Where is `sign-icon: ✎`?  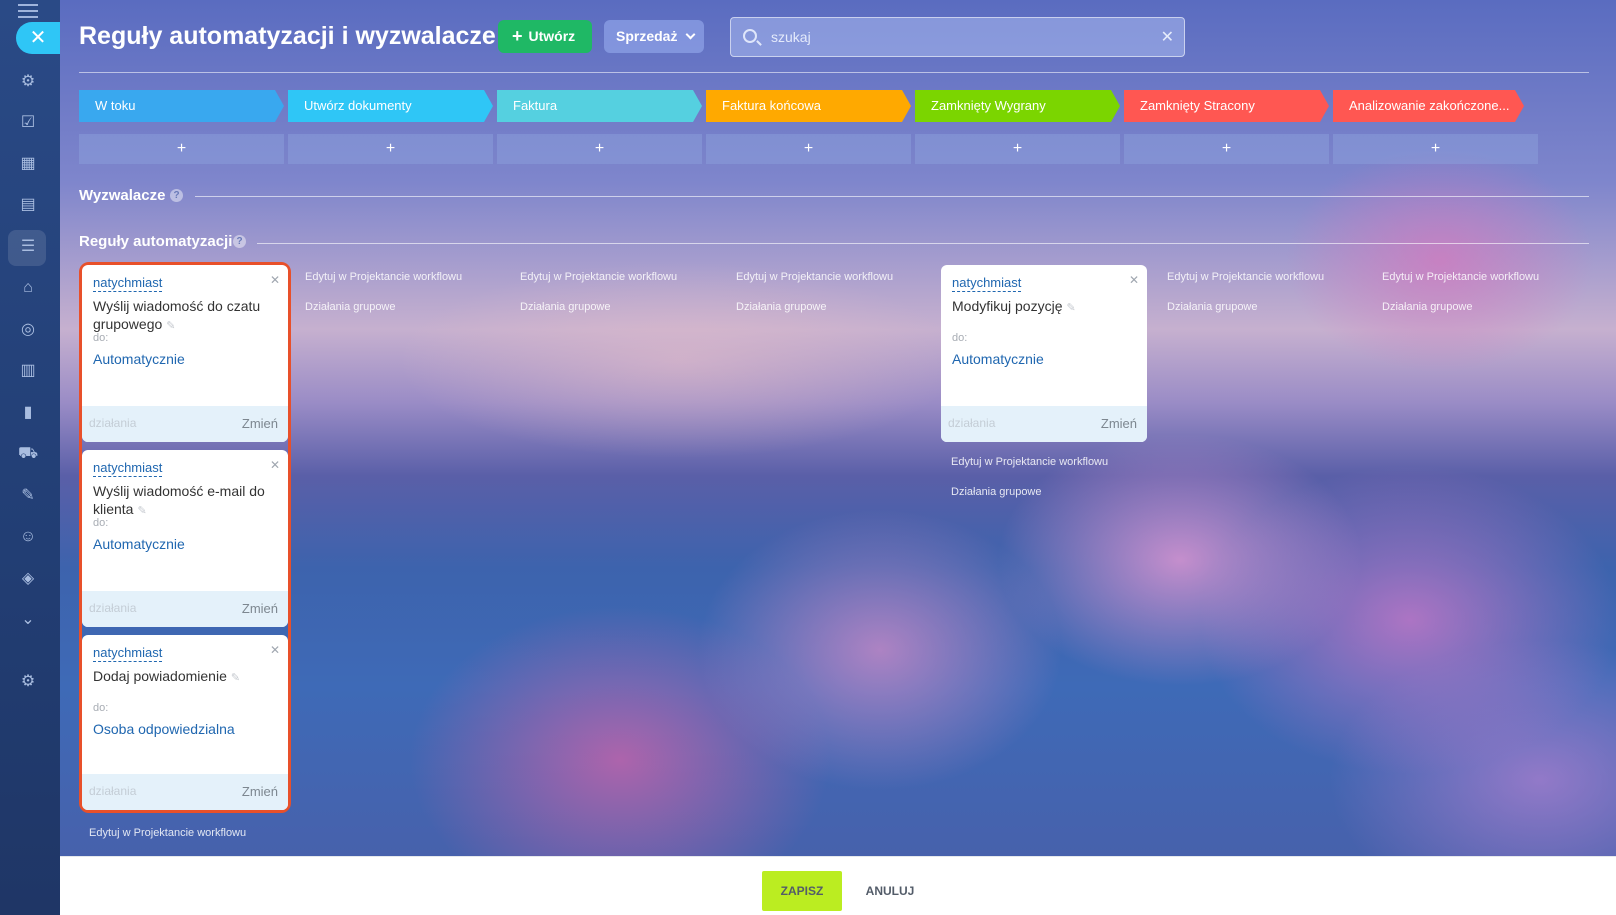
sign-icon: ✎ is located at coordinates (28, 496).